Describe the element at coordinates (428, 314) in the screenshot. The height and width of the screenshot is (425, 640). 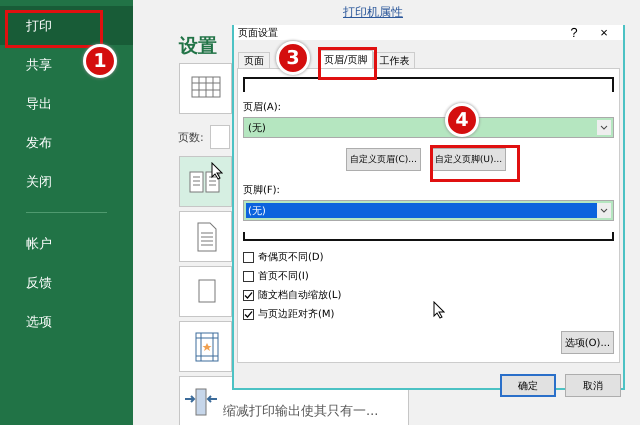
I see `checkbox-option: 与页边距对齐(M)` at that location.